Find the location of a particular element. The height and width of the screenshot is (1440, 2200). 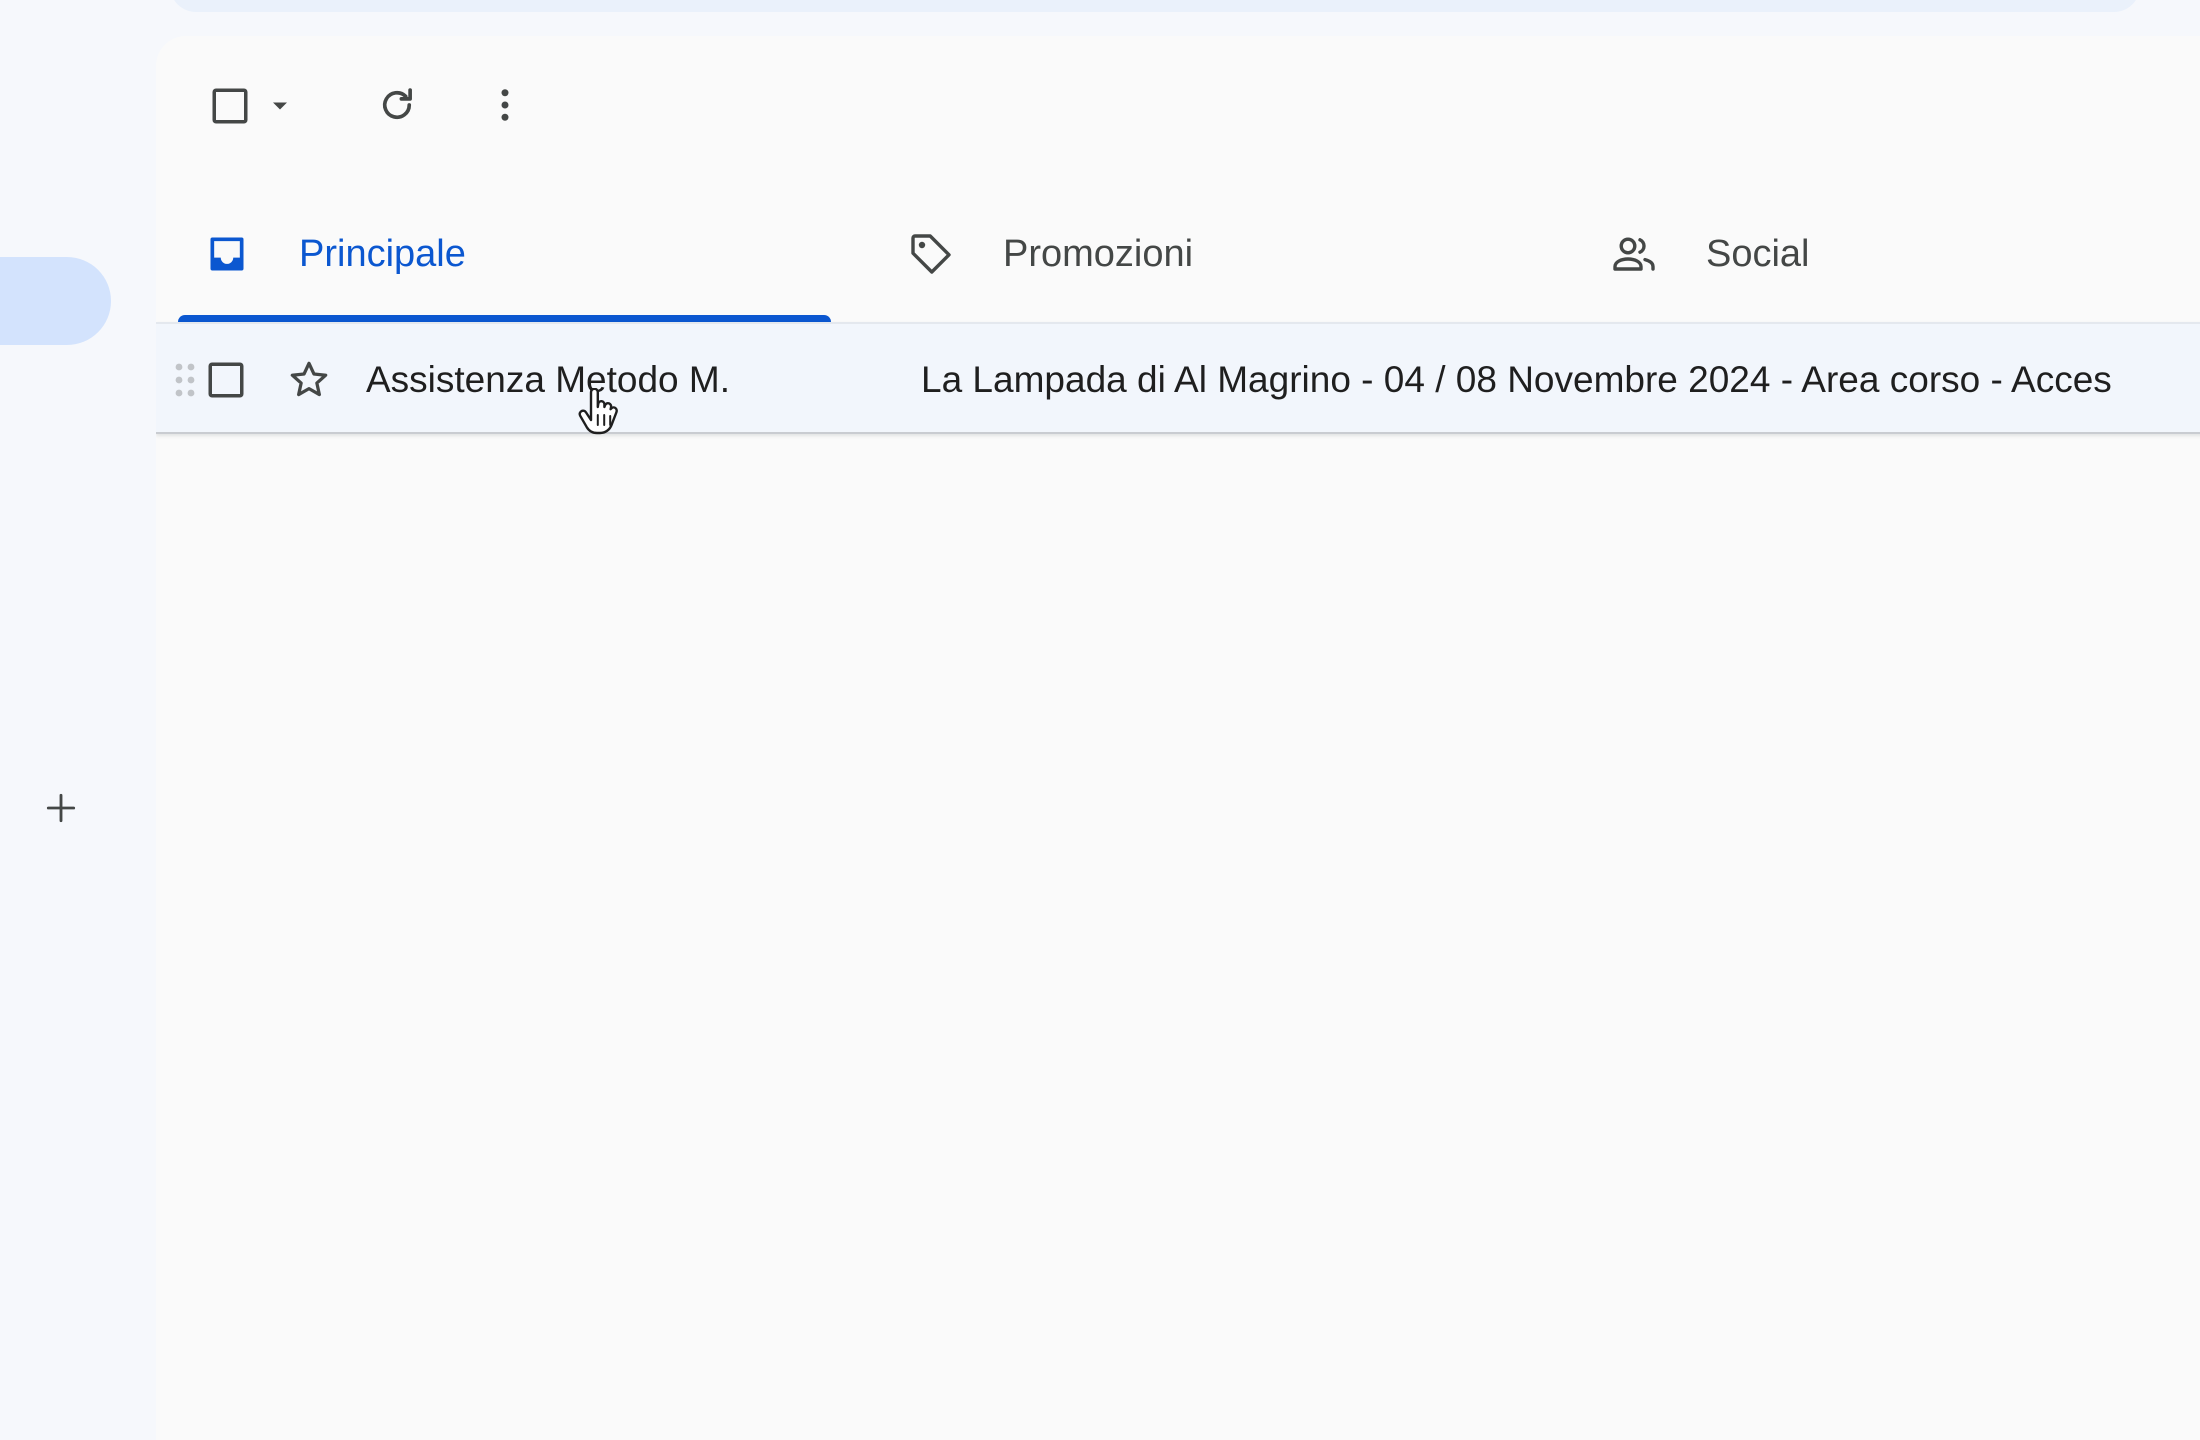

more-actions-button is located at coordinates (505, 105).